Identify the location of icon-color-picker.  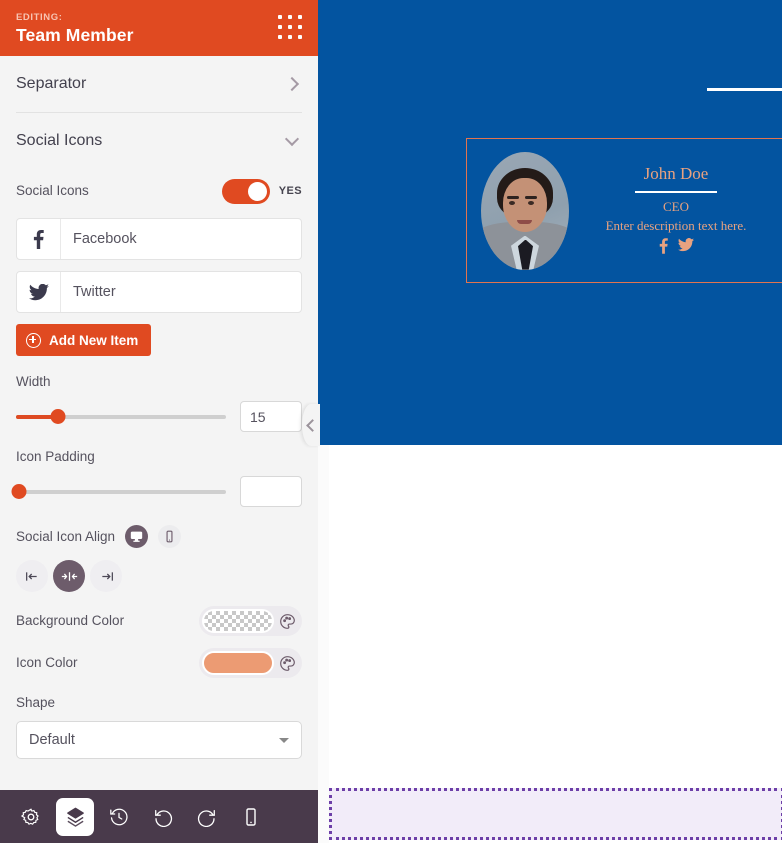
(250, 663).